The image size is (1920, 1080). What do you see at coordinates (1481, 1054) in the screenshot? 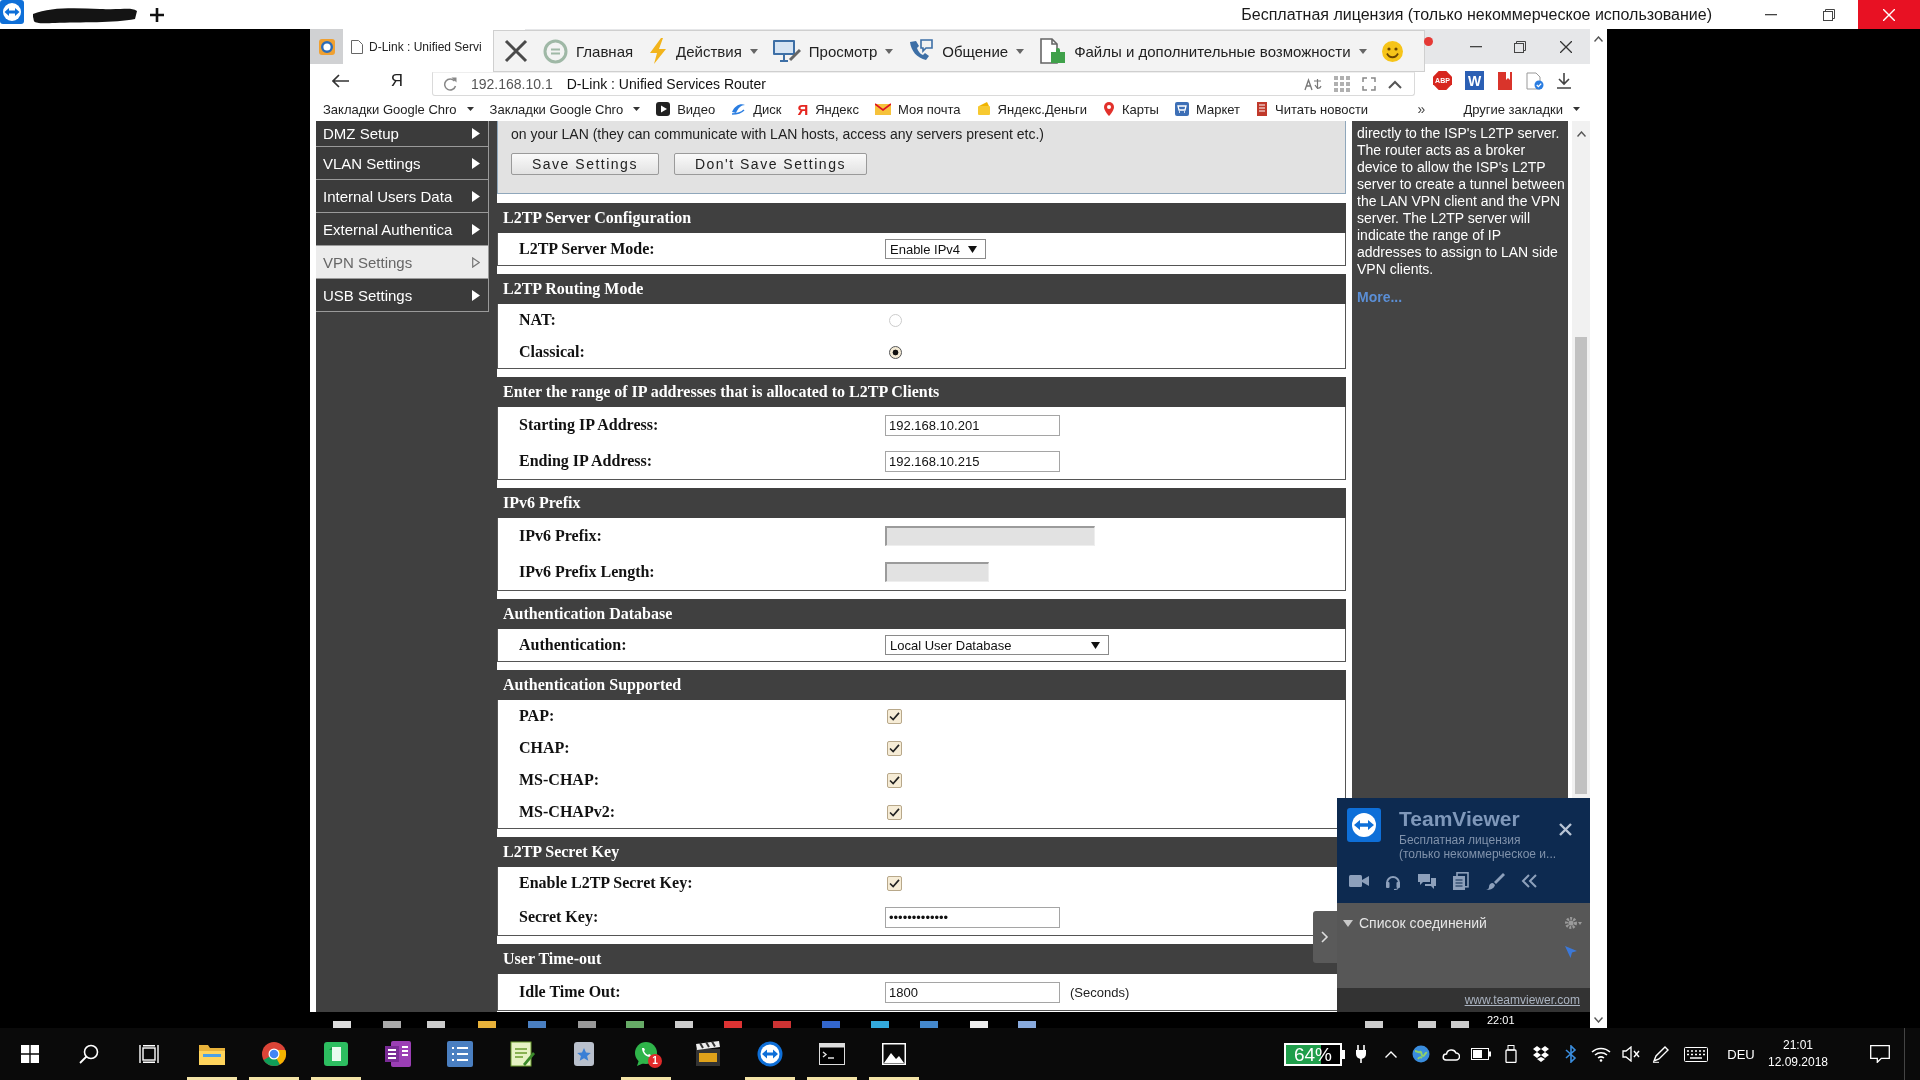
I see `battery-icon` at bounding box center [1481, 1054].